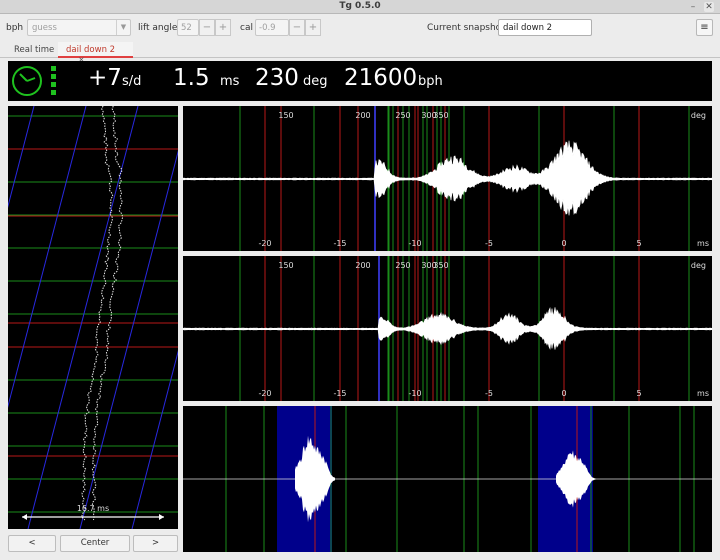 The image size is (720, 560). What do you see at coordinates (223, 27) in the screenshot?
I see `lift-angle-increment-button: +` at bounding box center [223, 27].